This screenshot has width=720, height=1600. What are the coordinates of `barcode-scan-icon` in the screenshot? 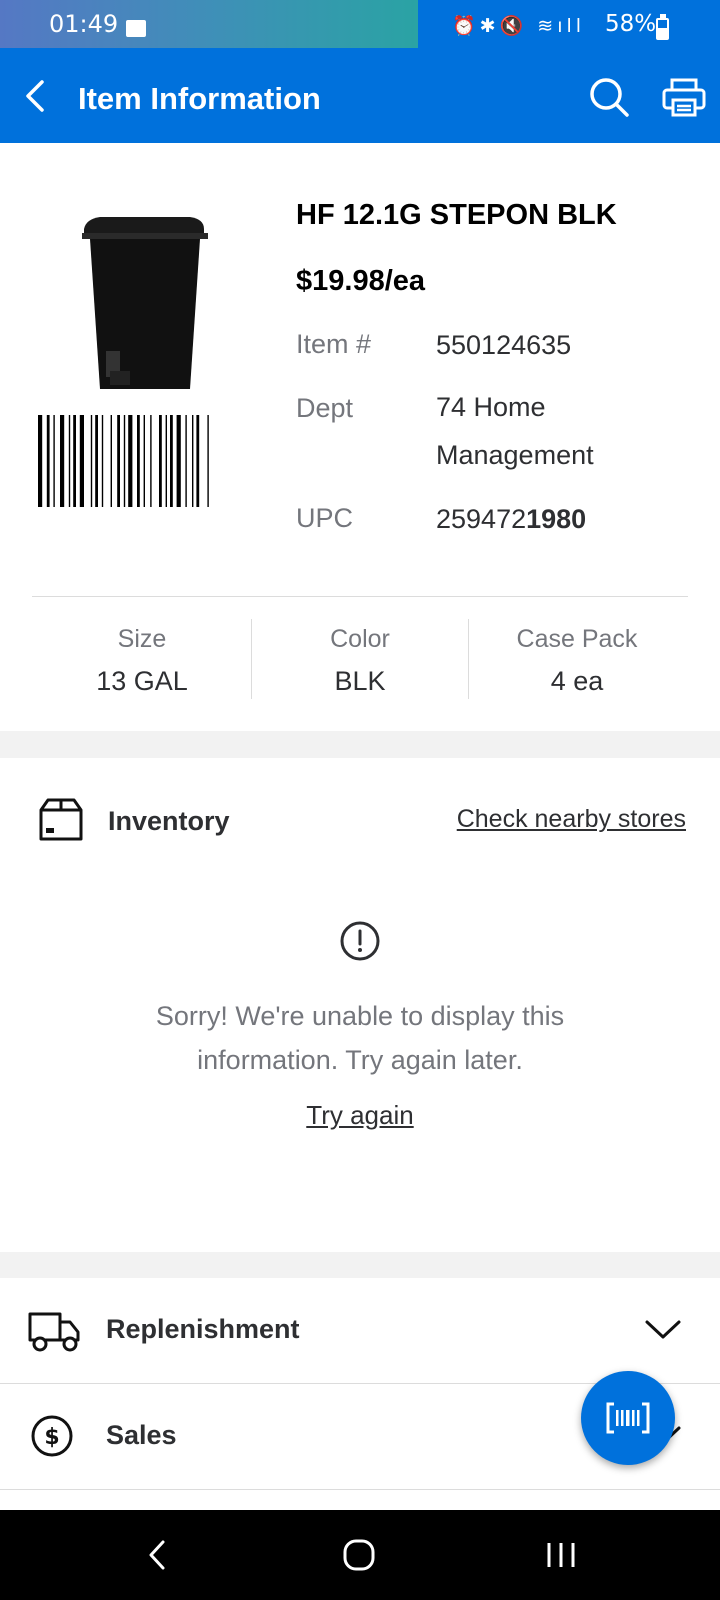 It's located at (628, 1418).